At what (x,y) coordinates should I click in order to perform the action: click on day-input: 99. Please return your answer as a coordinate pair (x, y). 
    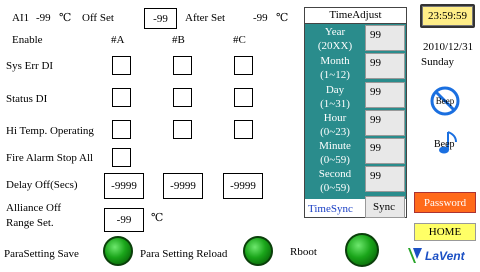
    Looking at the image, I should click on (385, 95).